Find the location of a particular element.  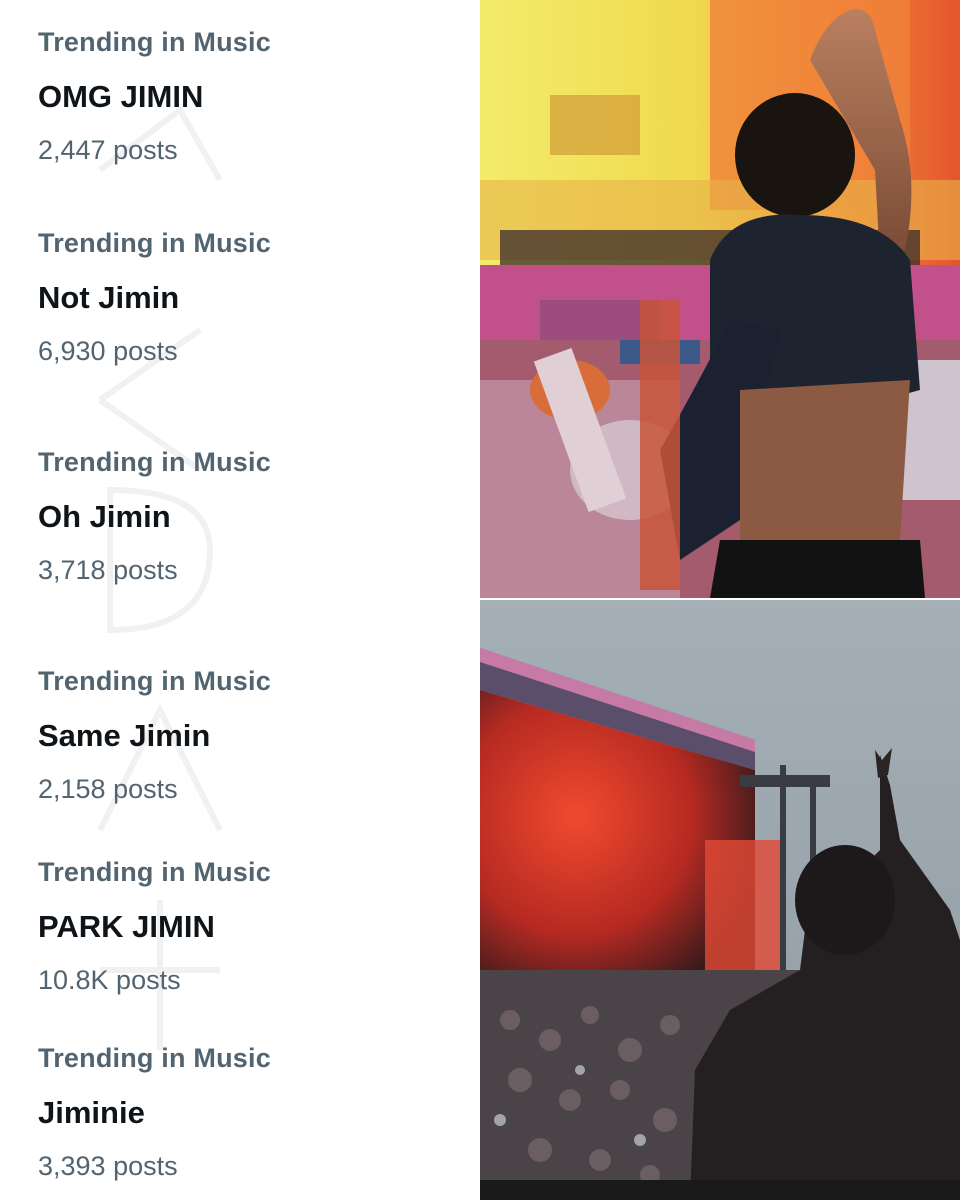

trend-post-count: 10.8K posts is located at coordinates (109, 980).